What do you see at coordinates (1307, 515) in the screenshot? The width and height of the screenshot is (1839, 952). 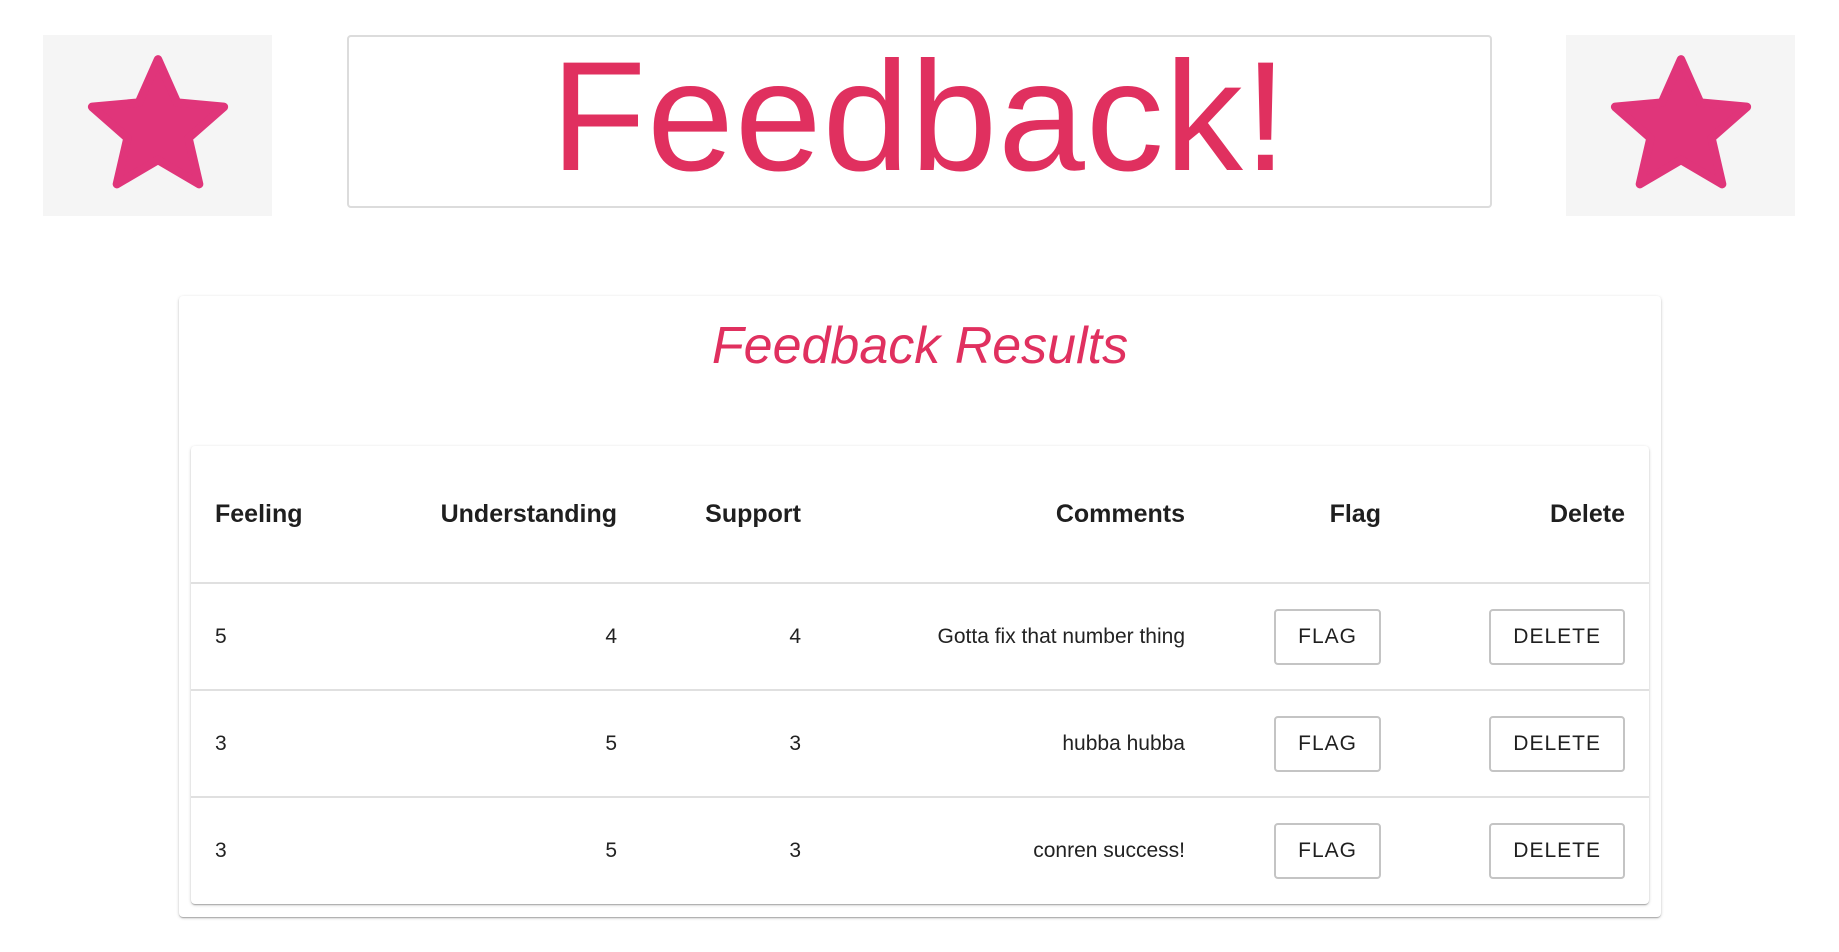 I see `column-header-flag: Flag` at bounding box center [1307, 515].